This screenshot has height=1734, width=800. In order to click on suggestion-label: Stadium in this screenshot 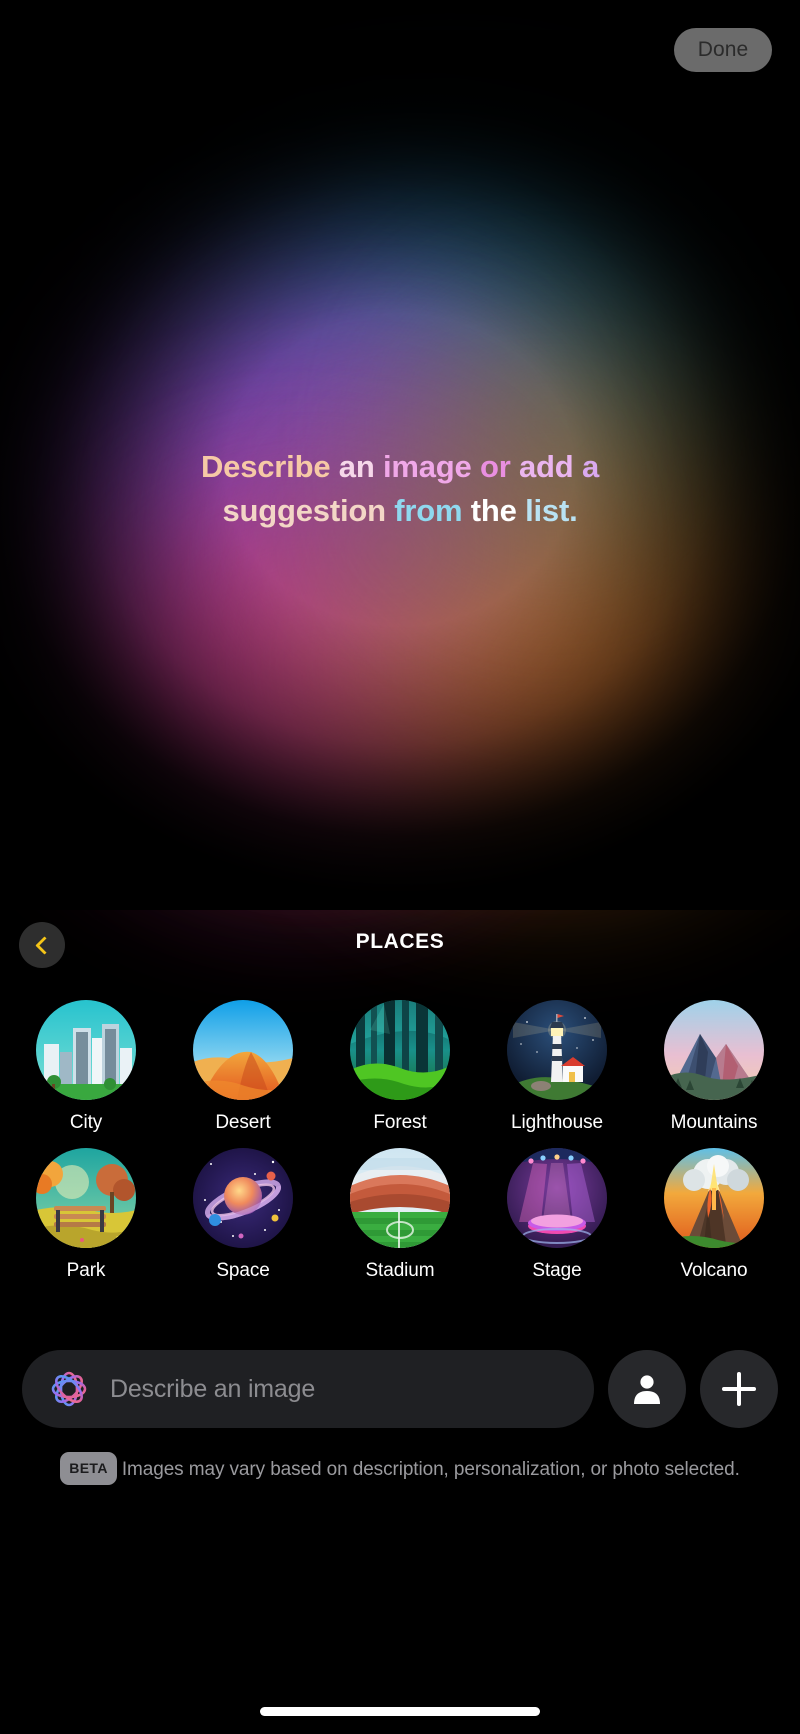, I will do `click(400, 1270)`.